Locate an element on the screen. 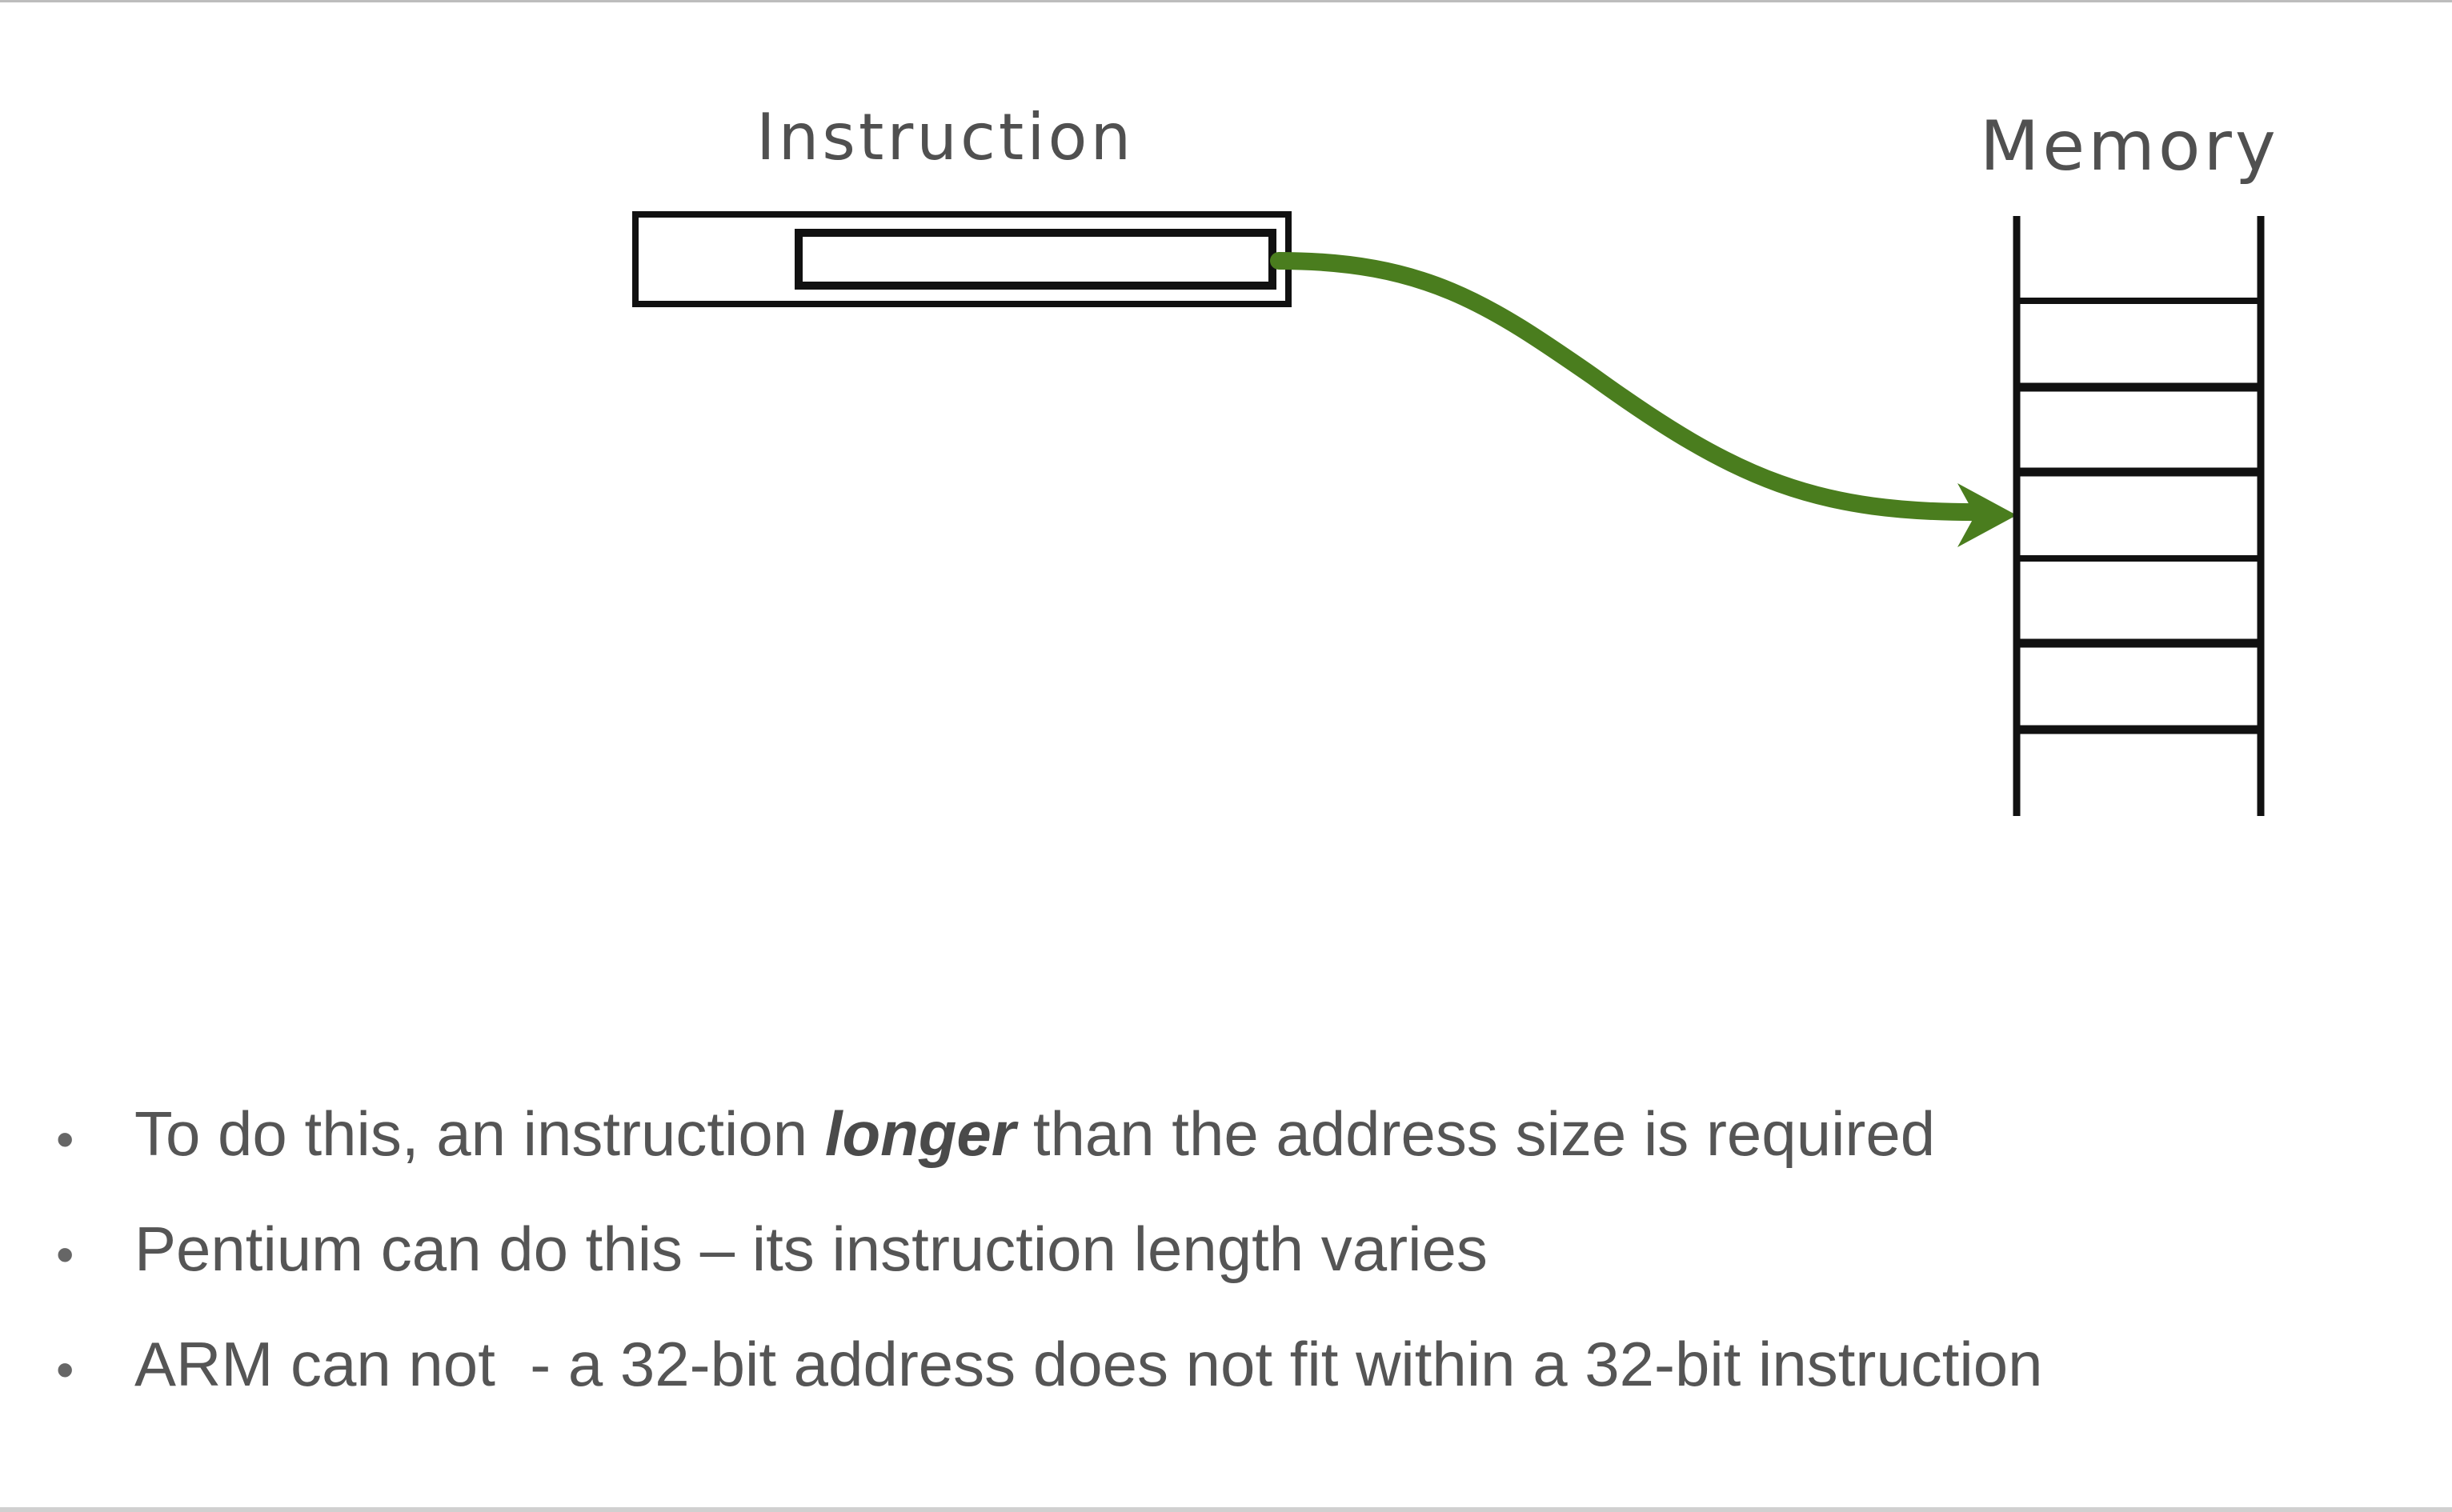  pointer-arrow is located at coordinates (1631, 387).